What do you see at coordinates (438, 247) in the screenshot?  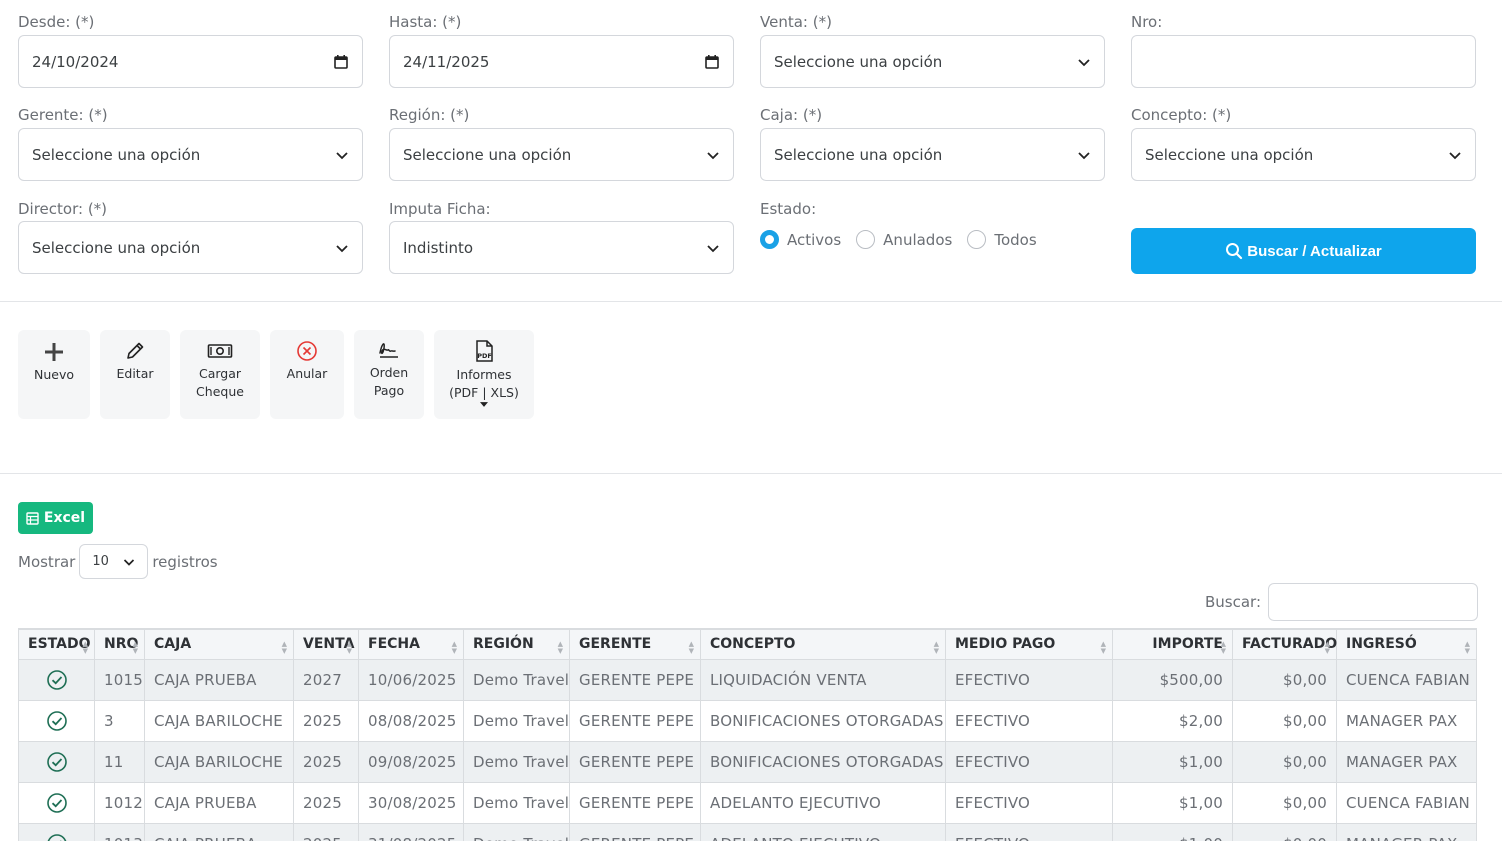 I see `imputa-ficha-value: Indistinto` at bounding box center [438, 247].